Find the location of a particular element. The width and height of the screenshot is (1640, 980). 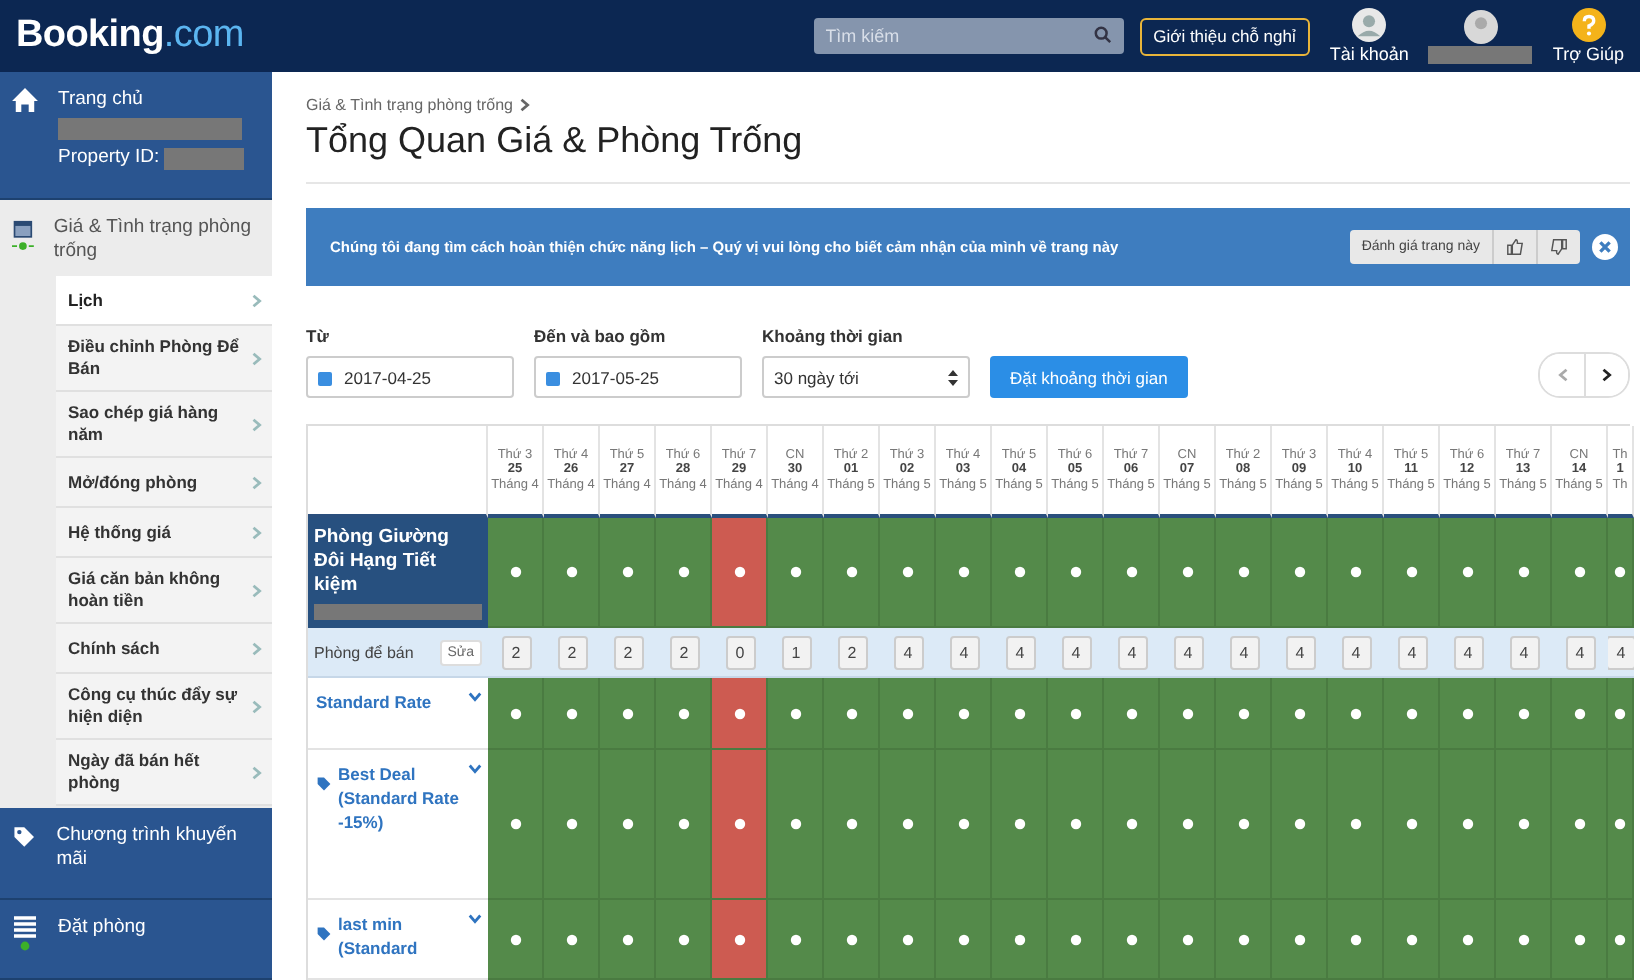

rooms-count: 0 is located at coordinates (740, 652).